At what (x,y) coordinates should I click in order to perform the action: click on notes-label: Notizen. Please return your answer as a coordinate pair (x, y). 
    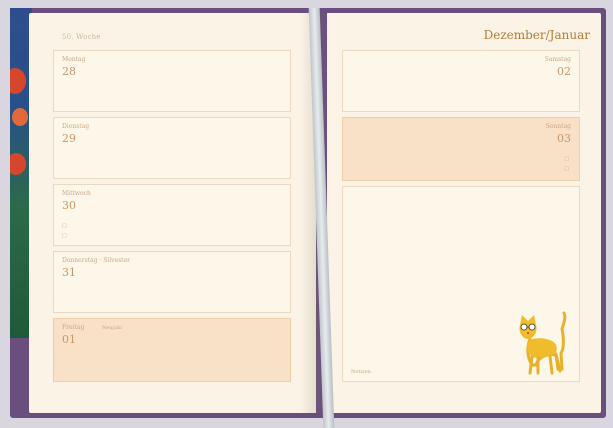
    Looking at the image, I should click on (361, 372).